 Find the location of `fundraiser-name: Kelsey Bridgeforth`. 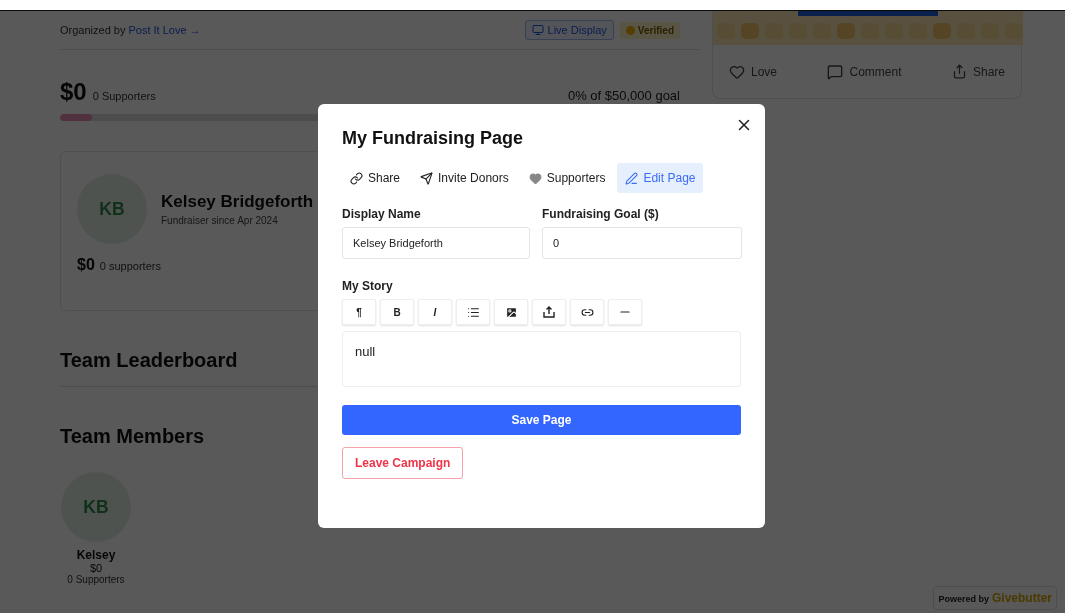

fundraiser-name: Kelsey Bridgeforth is located at coordinates (237, 202).